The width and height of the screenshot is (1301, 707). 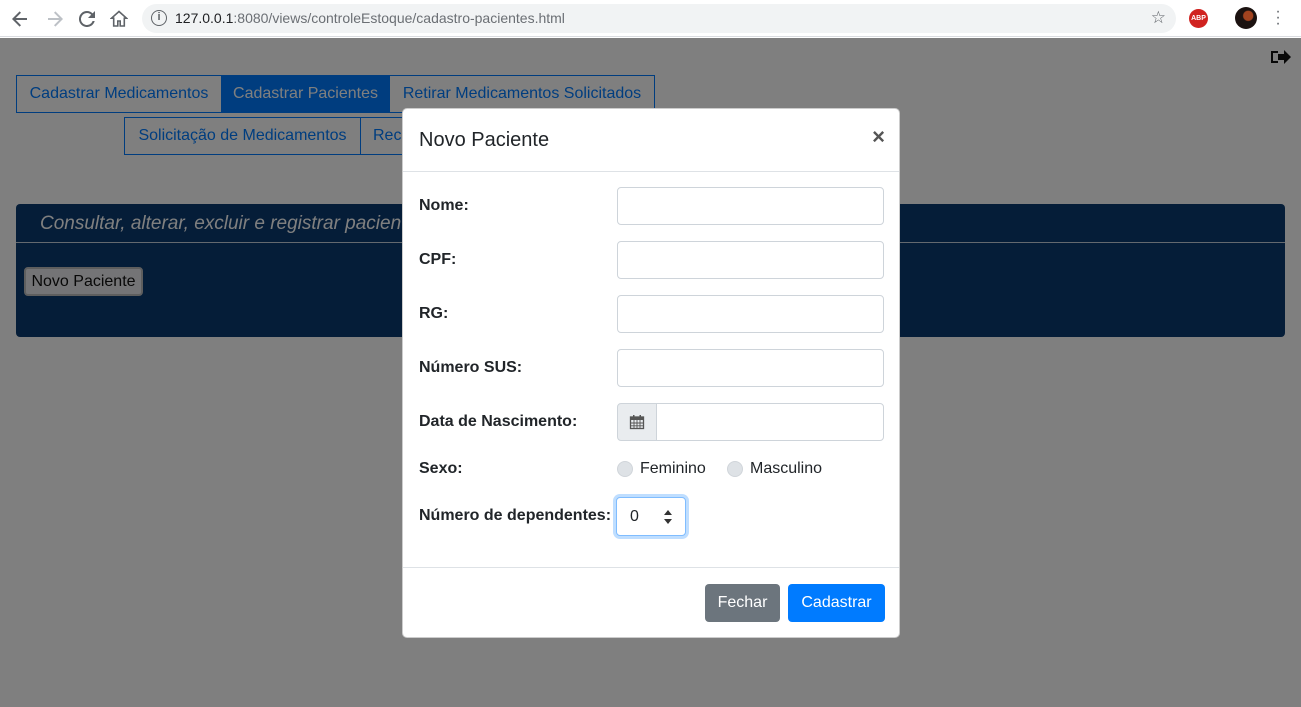 What do you see at coordinates (498, 421) in the screenshot?
I see `nascimento-label: Data de Nascimento:` at bounding box center [498, 421].